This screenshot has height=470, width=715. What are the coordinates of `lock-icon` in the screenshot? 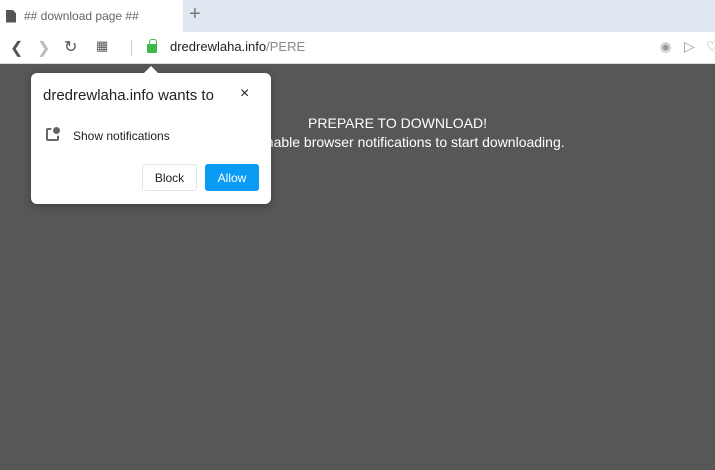 It's located at (152, 46).